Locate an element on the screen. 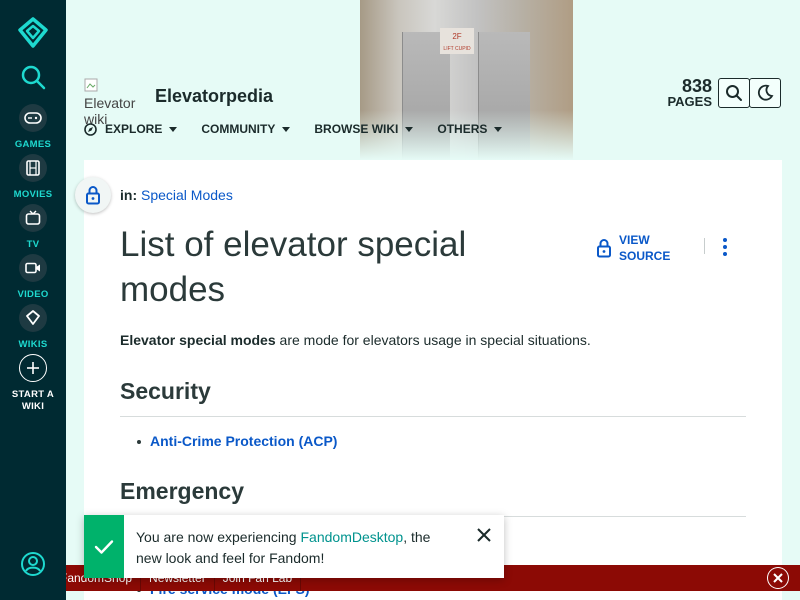  checkmark-icon is located at coordinates (104, 546).